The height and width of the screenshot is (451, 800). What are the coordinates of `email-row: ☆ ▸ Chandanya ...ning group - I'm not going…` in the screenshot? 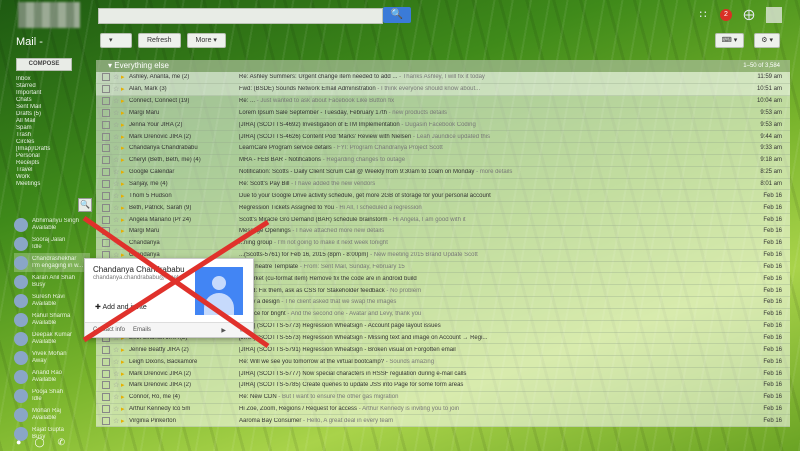 It's located at (443, 244).